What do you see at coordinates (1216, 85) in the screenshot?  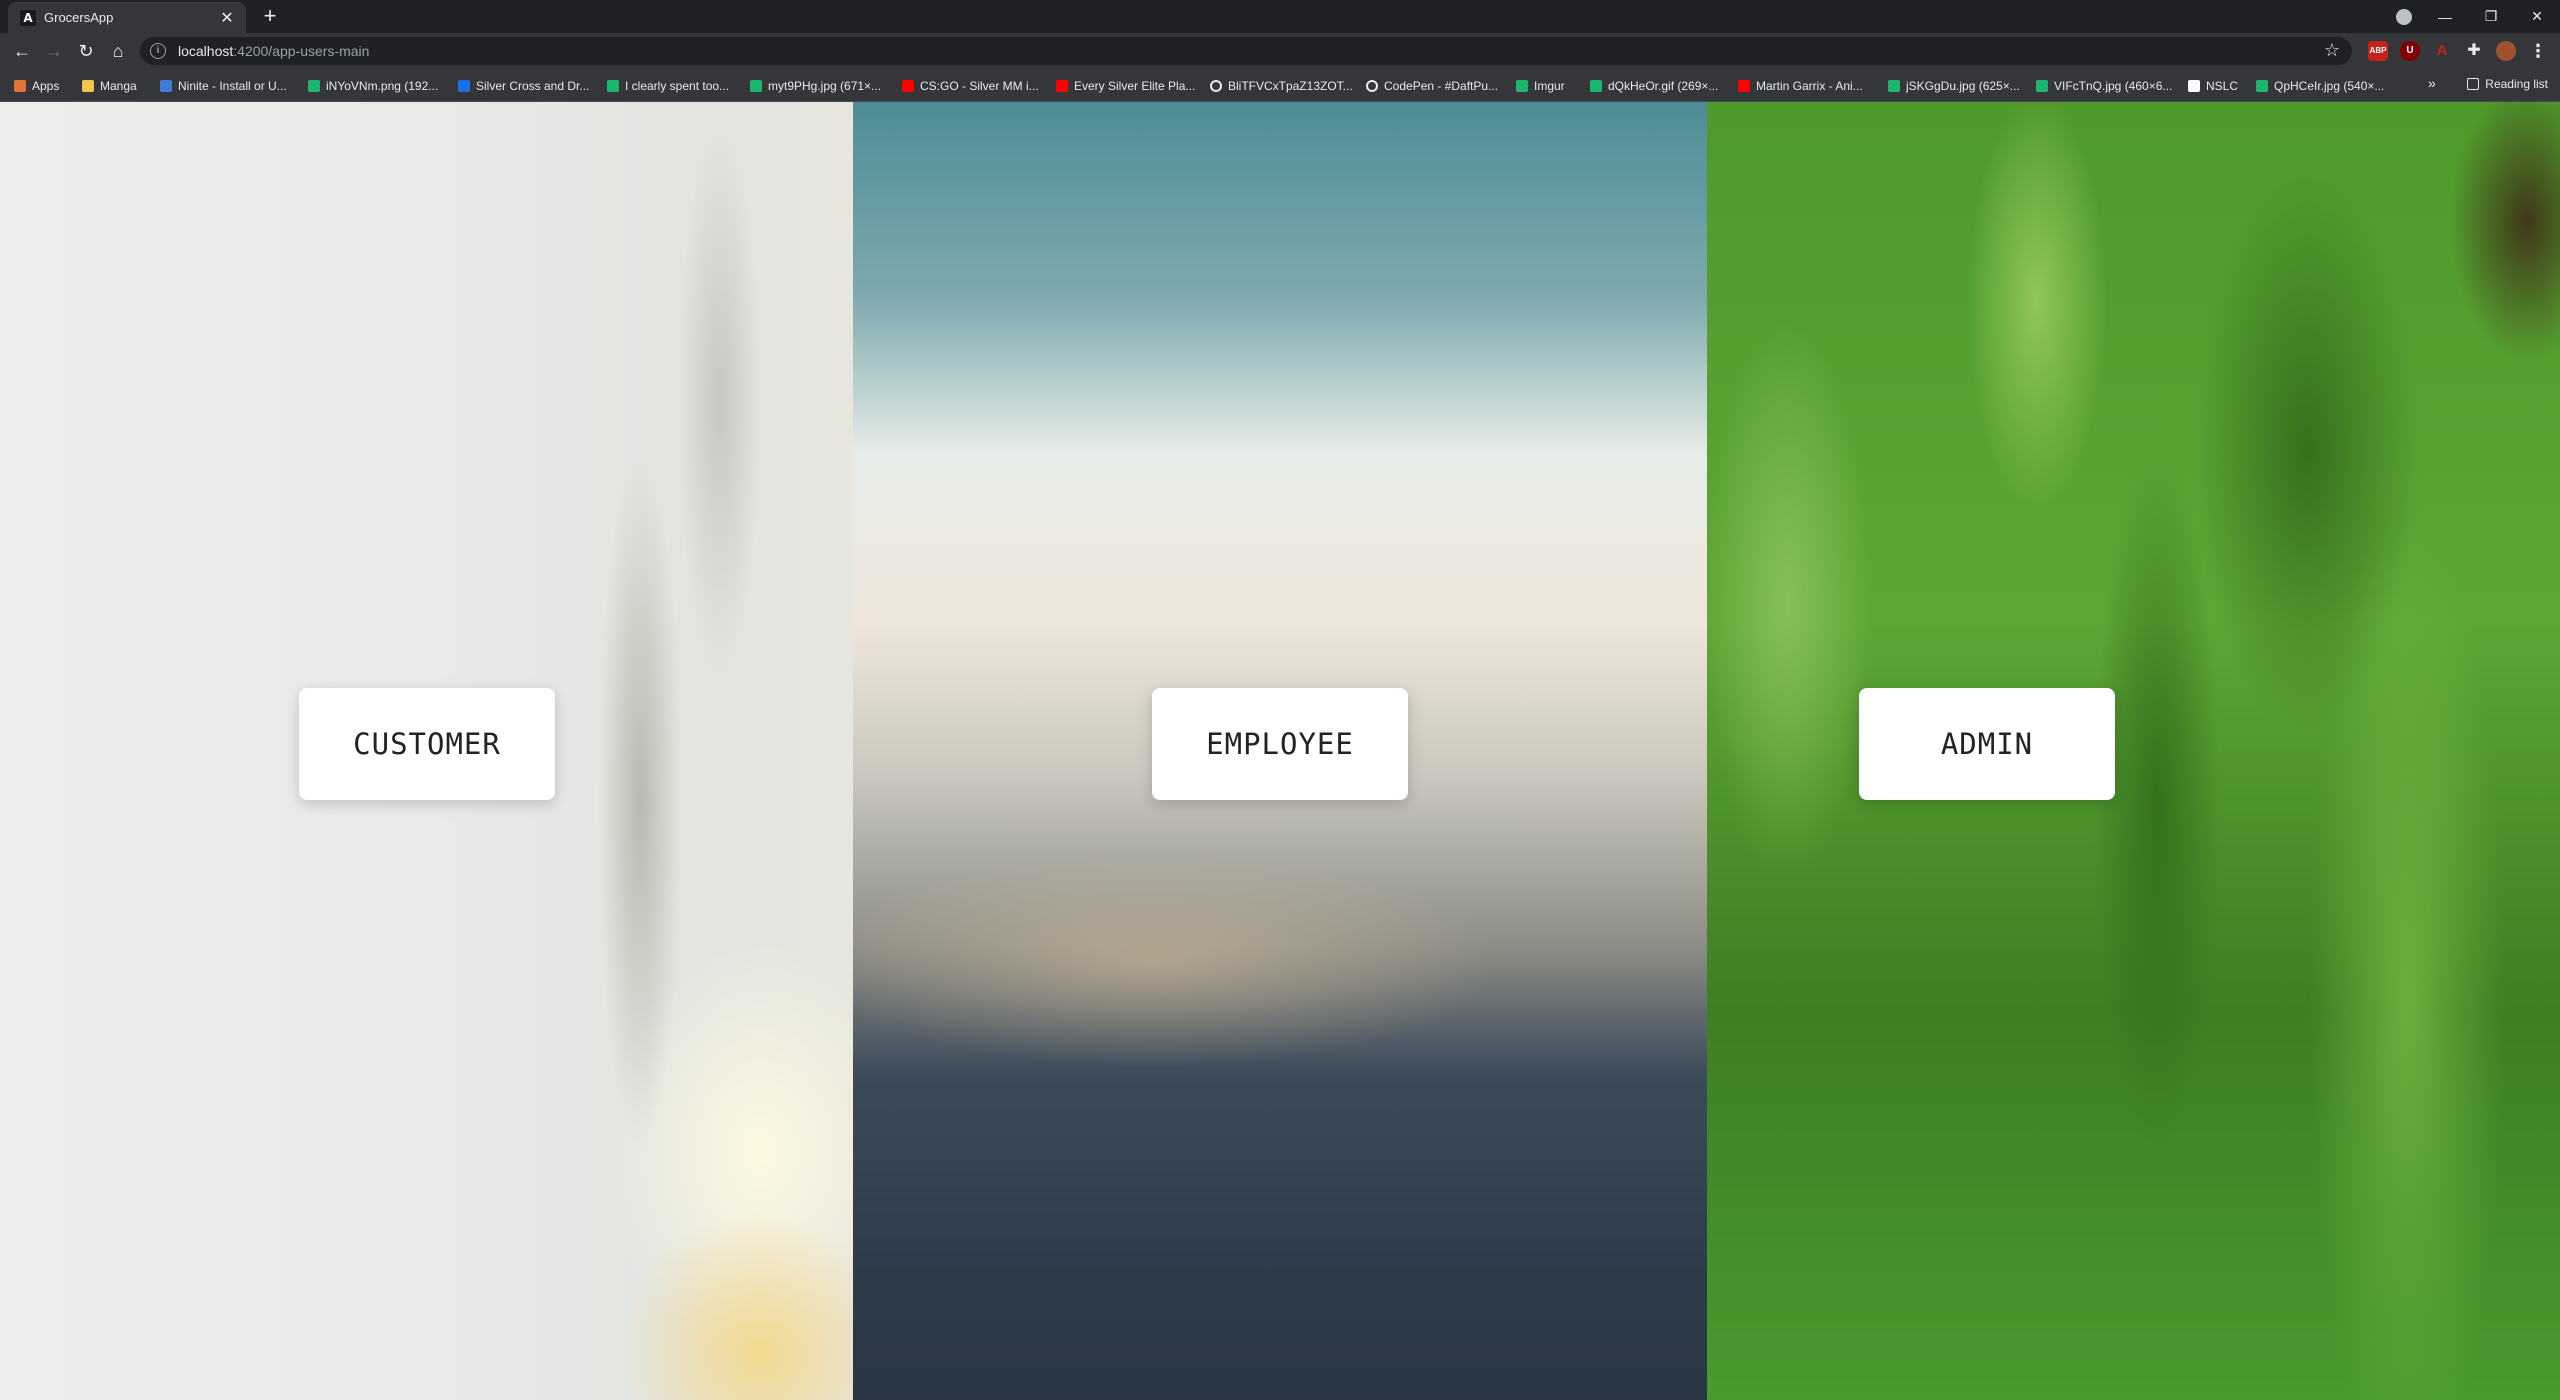 I see `globe-icon` at bounding box center [1216, 85].